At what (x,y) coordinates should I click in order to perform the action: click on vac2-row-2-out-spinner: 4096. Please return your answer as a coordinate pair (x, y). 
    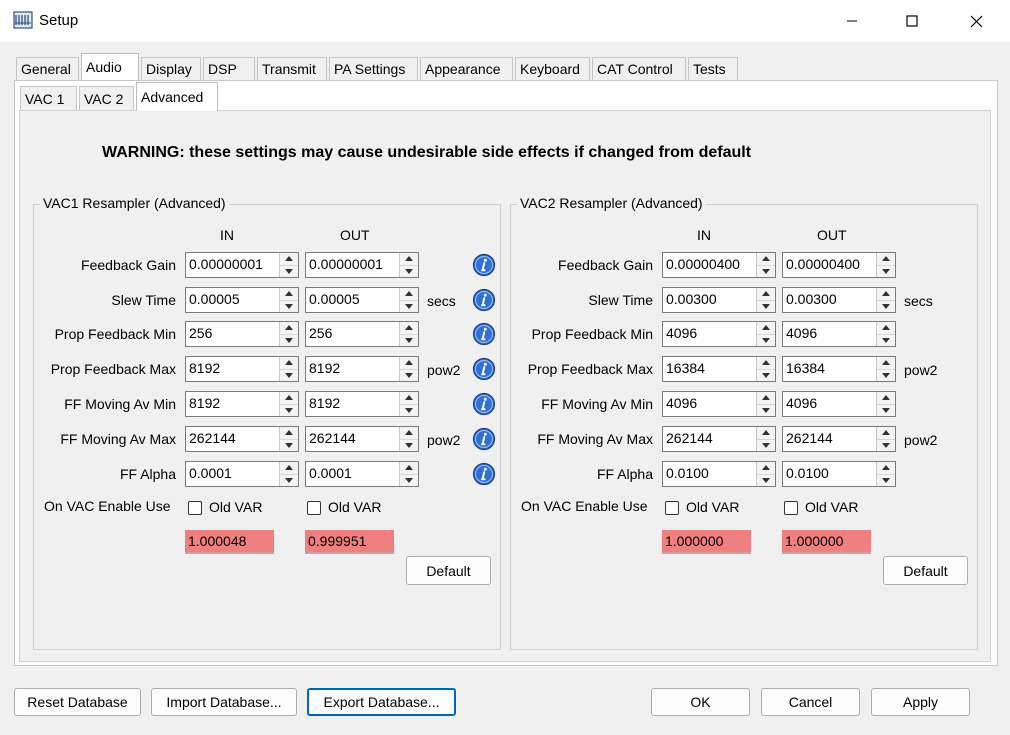
    Looking at the image, I should click on (839, 334).